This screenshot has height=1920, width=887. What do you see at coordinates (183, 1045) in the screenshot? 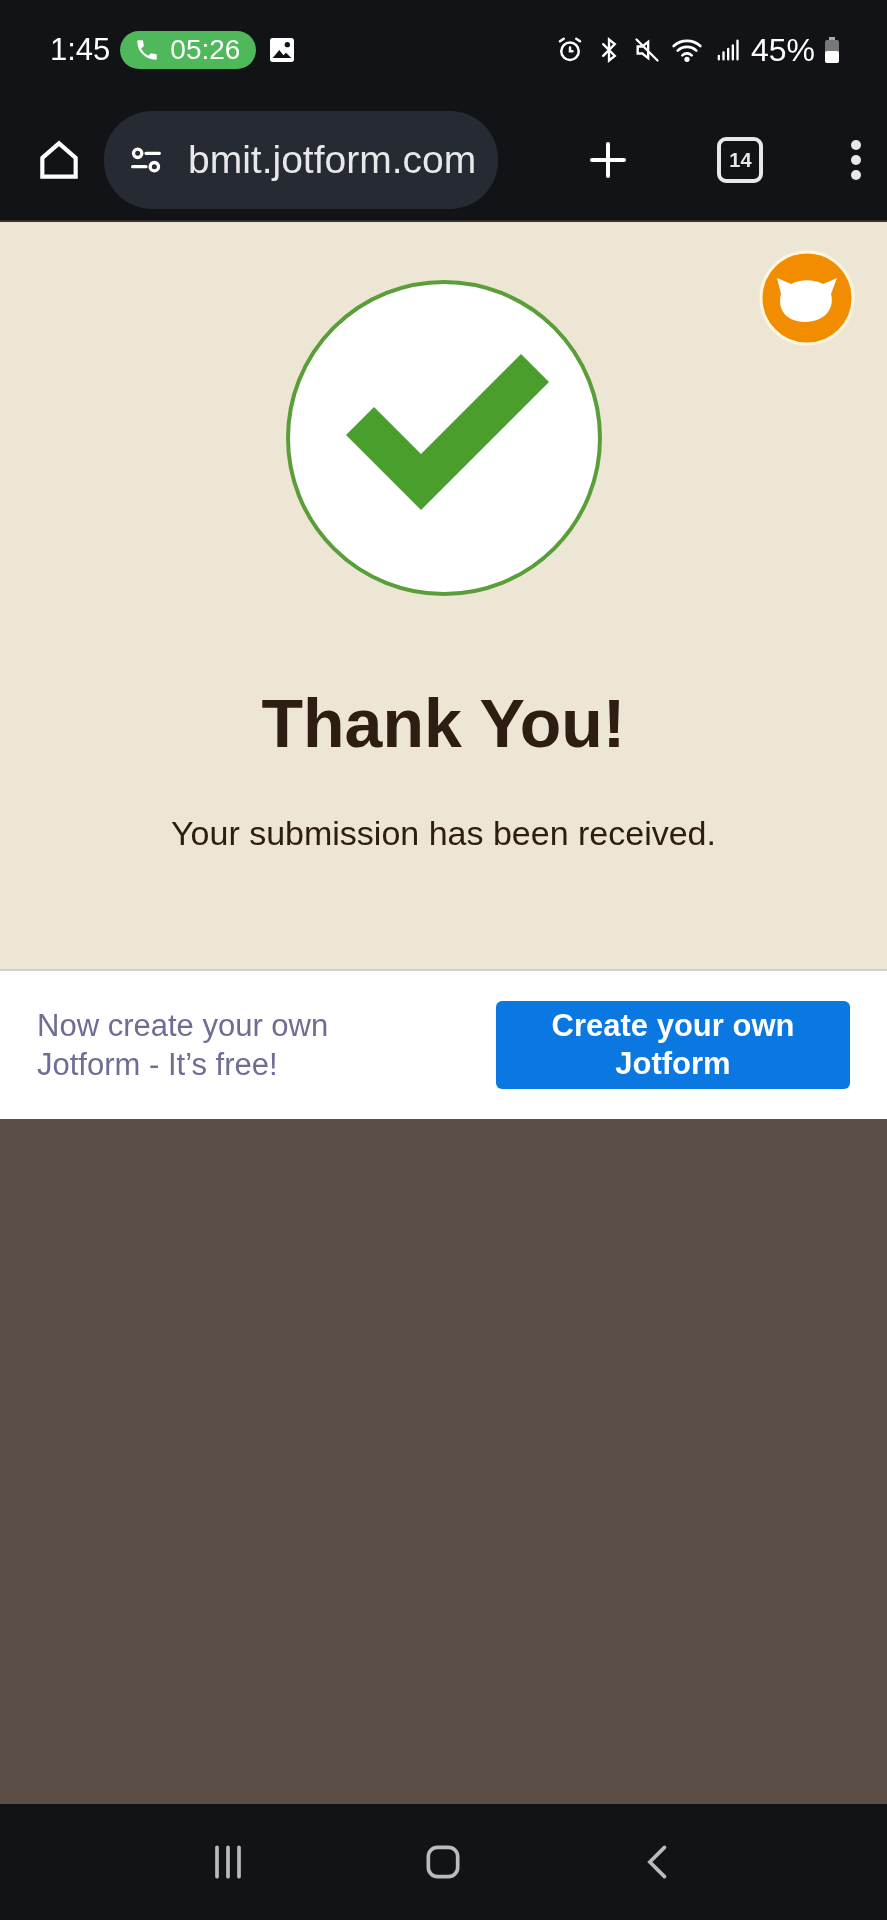
I see `promo-text: Now create your own Jotform - It’s free!` at bounding box center [183, 1045].